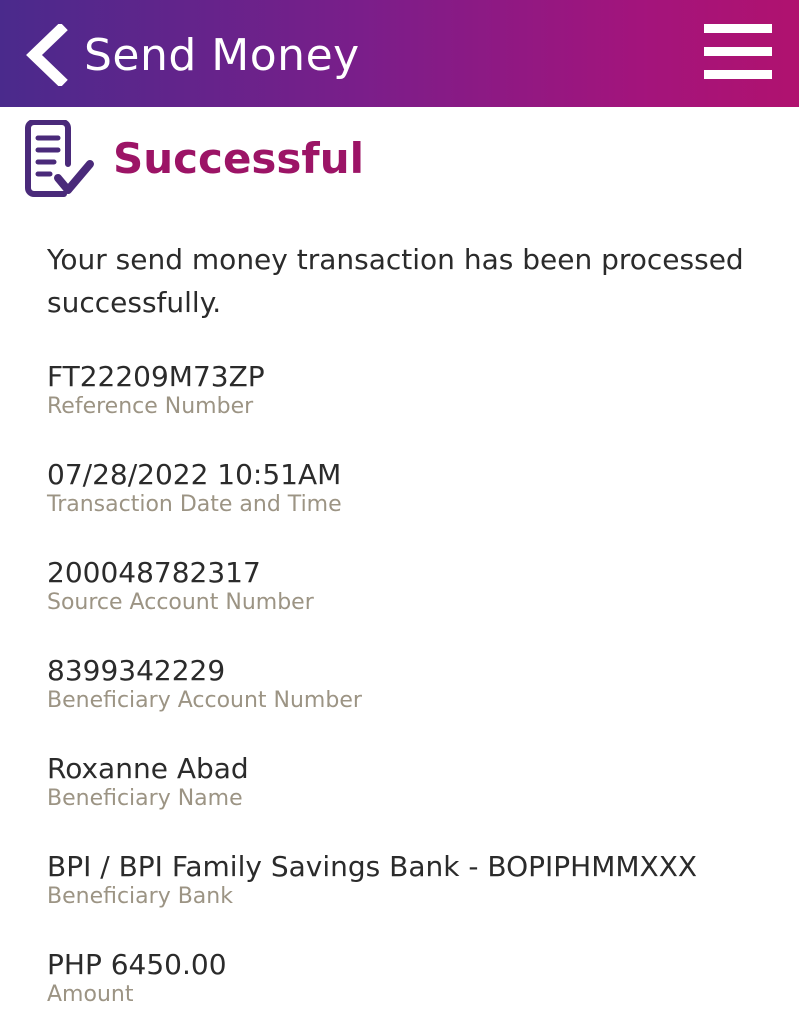  What do you see at coordinates (156, 376) in the screenshot?
I see `detail-value: FT22209M73ZP` at bounding box center [156, 376].